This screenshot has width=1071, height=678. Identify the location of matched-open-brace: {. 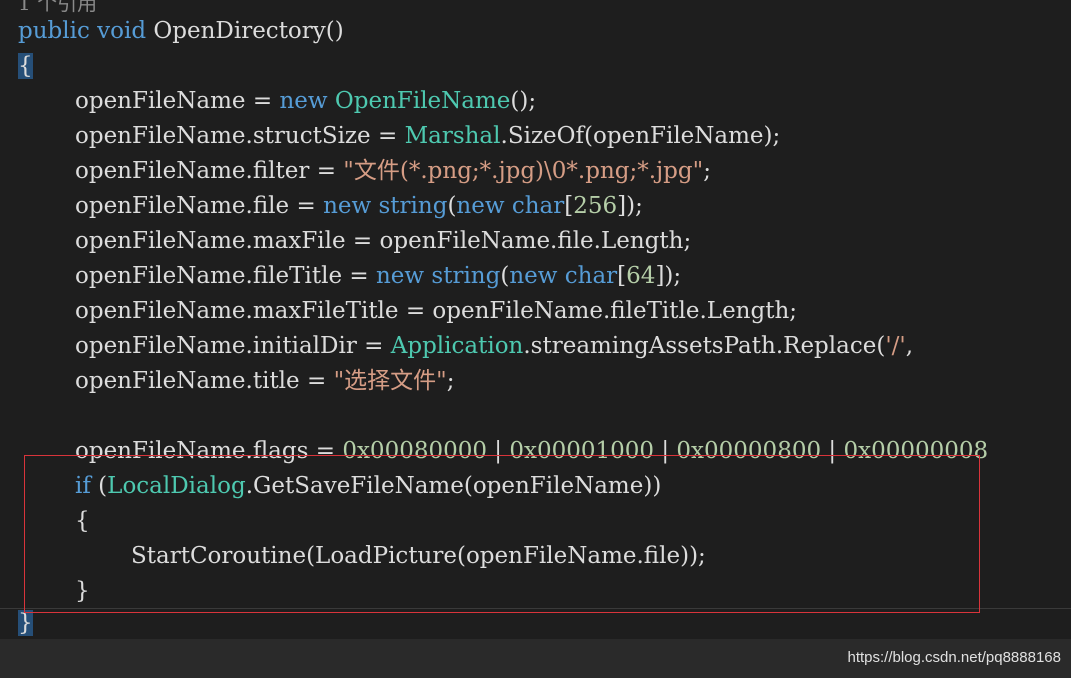
(25, 66).